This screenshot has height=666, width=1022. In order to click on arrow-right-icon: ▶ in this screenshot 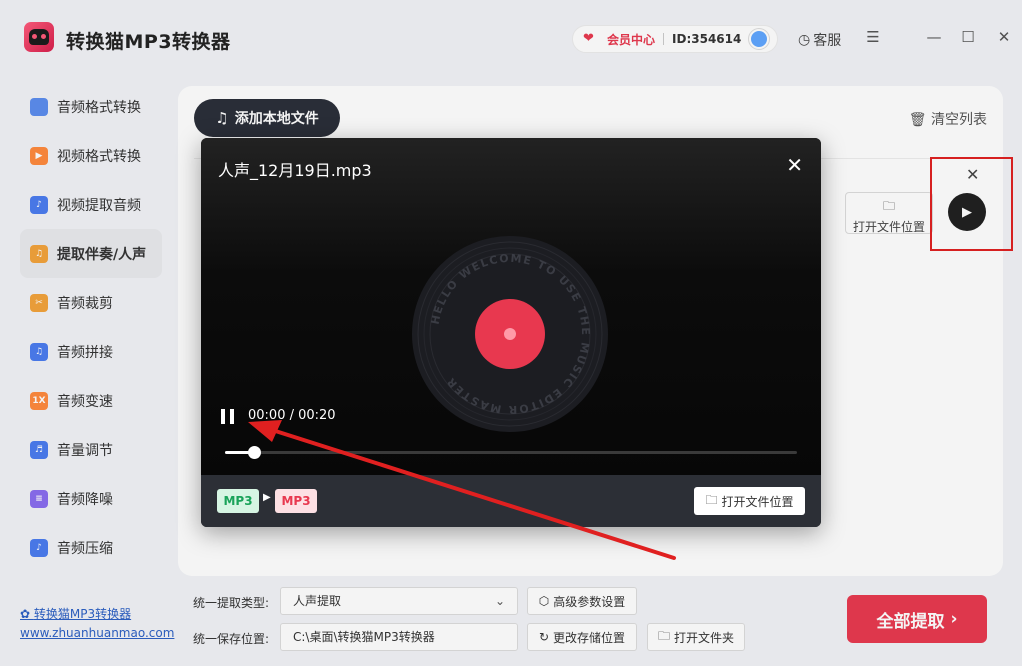, I will do `click(267, 497)`.